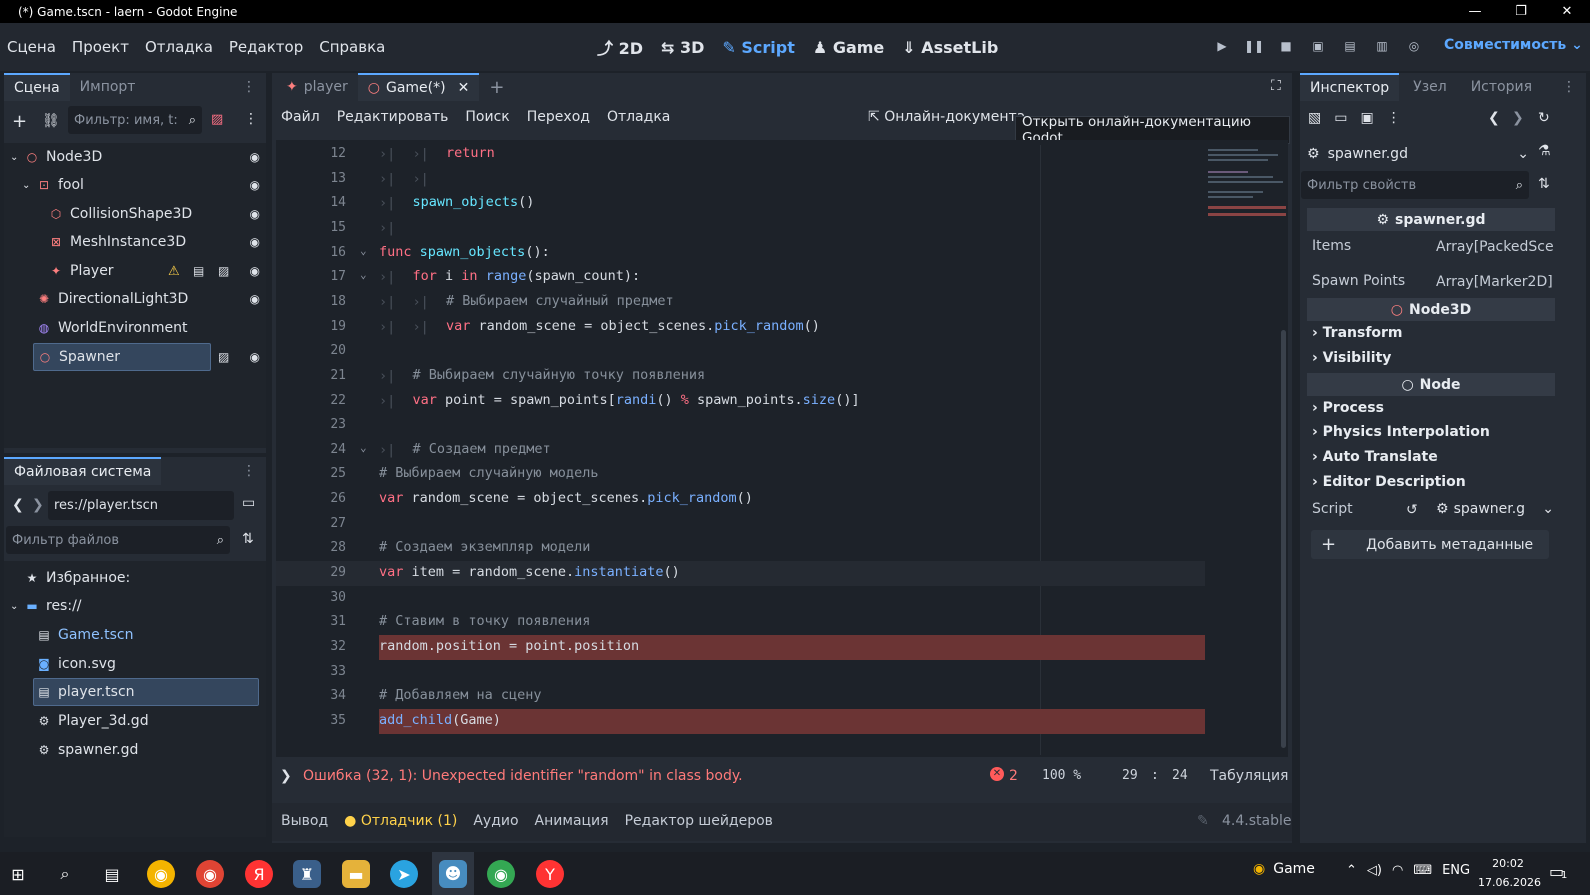 The image size is (1590, 895). What do you see at coordinates (148, 299) in the screenshot?
I see `tree-node-directionallight3d: ✺ DirectionalLight3D ◉` at bounding box center [148, 299].